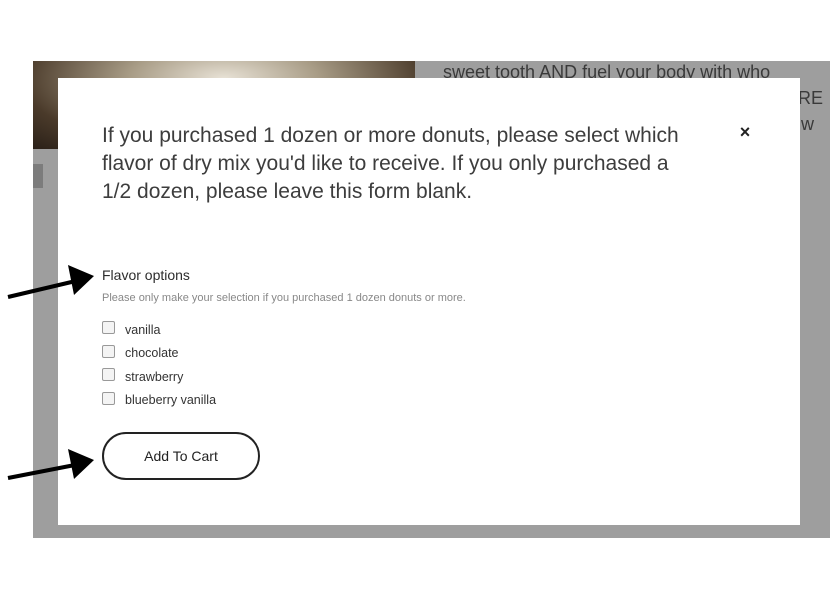  Describe the element at coordinates (108, 375) in the screenshot. I see `checkbox-strawberry` at that location.